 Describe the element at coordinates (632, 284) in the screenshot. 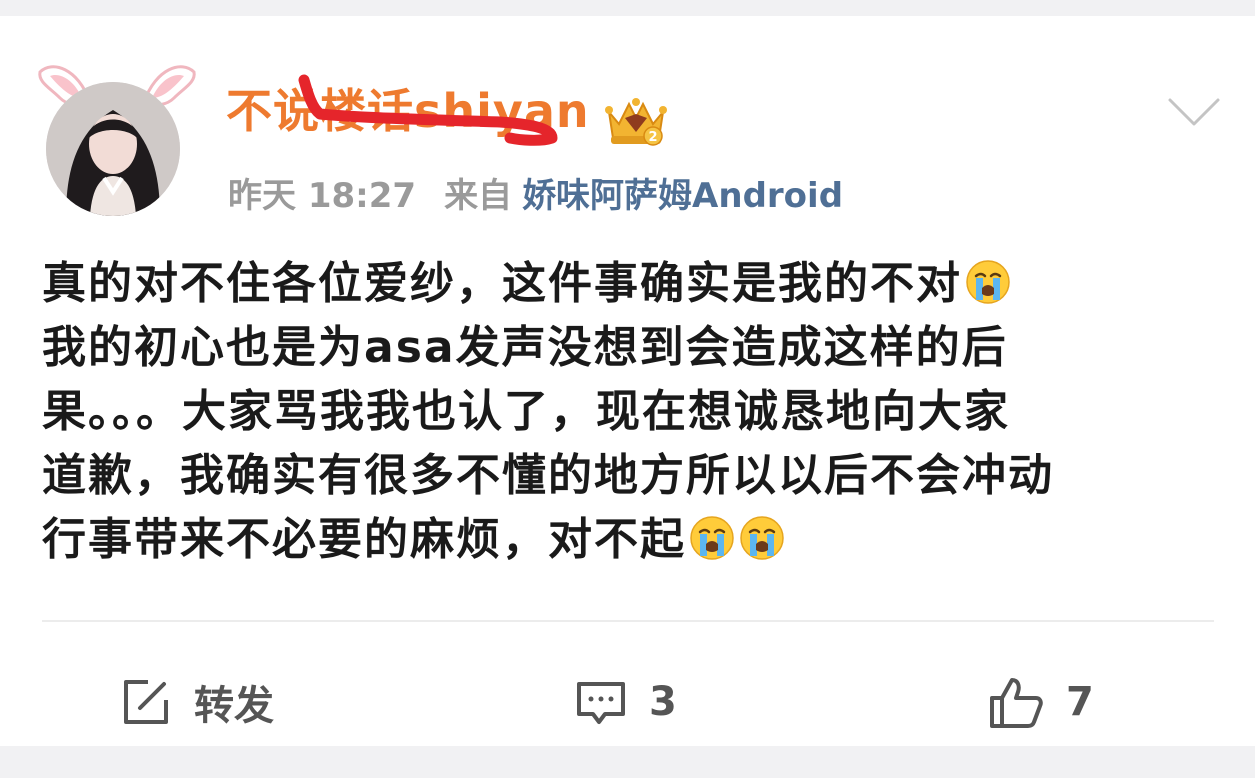

I see `post-body-line: 真的对不住各位爱纱，这件事确实是我的不对` at that location.